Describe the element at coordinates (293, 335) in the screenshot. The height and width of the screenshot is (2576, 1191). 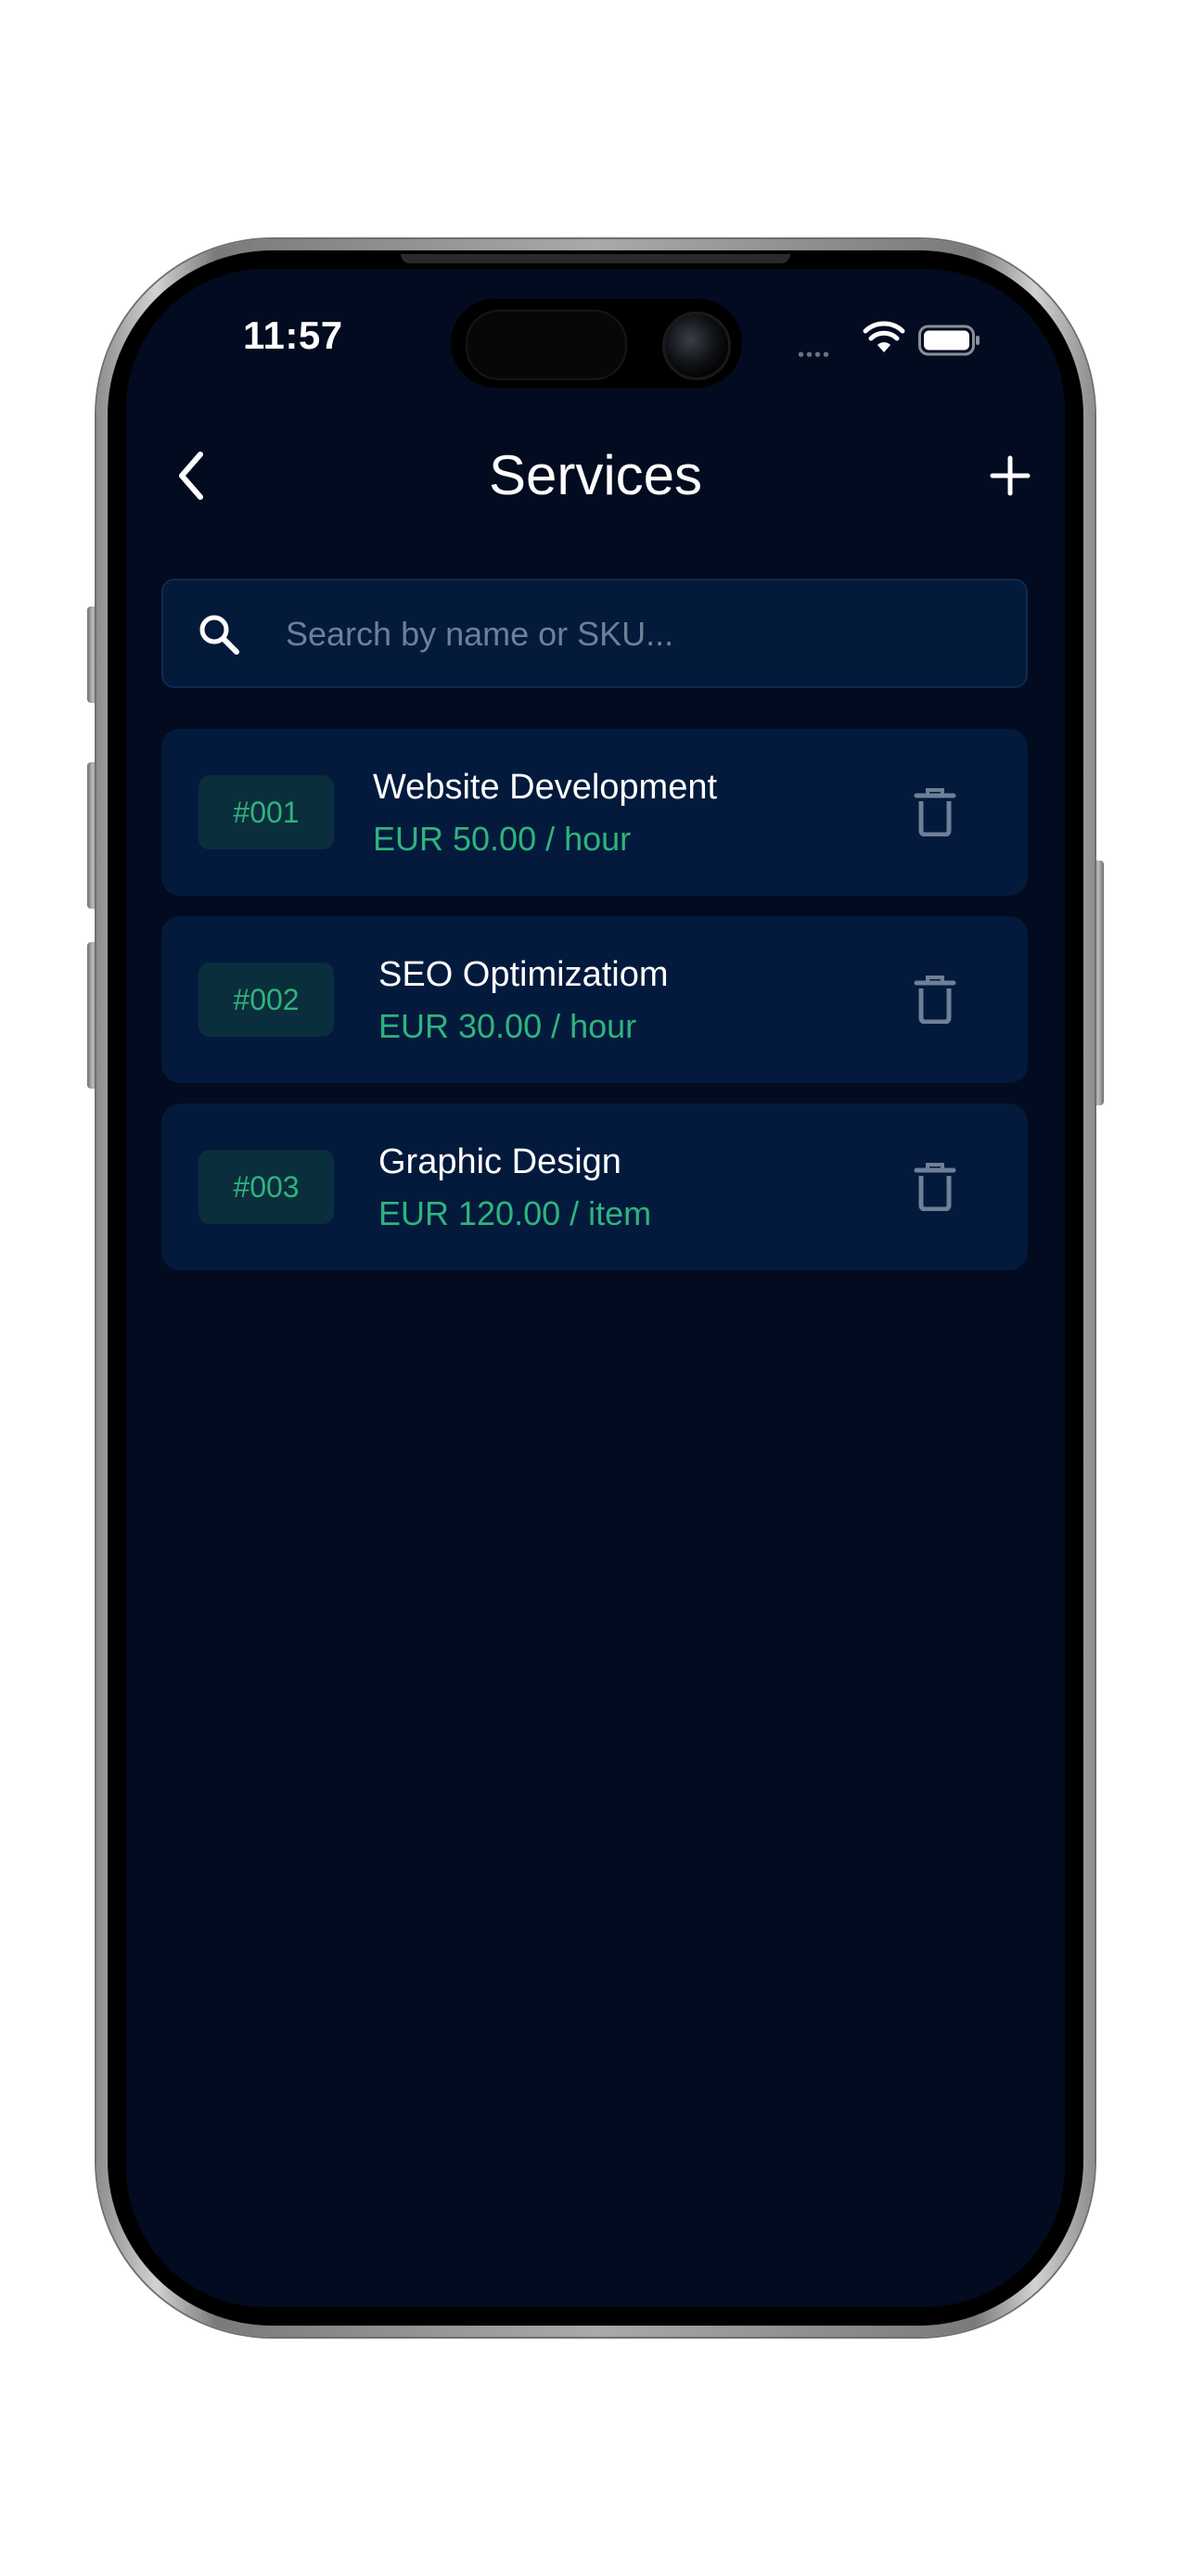
I see `status-time: 11:57` at that location.